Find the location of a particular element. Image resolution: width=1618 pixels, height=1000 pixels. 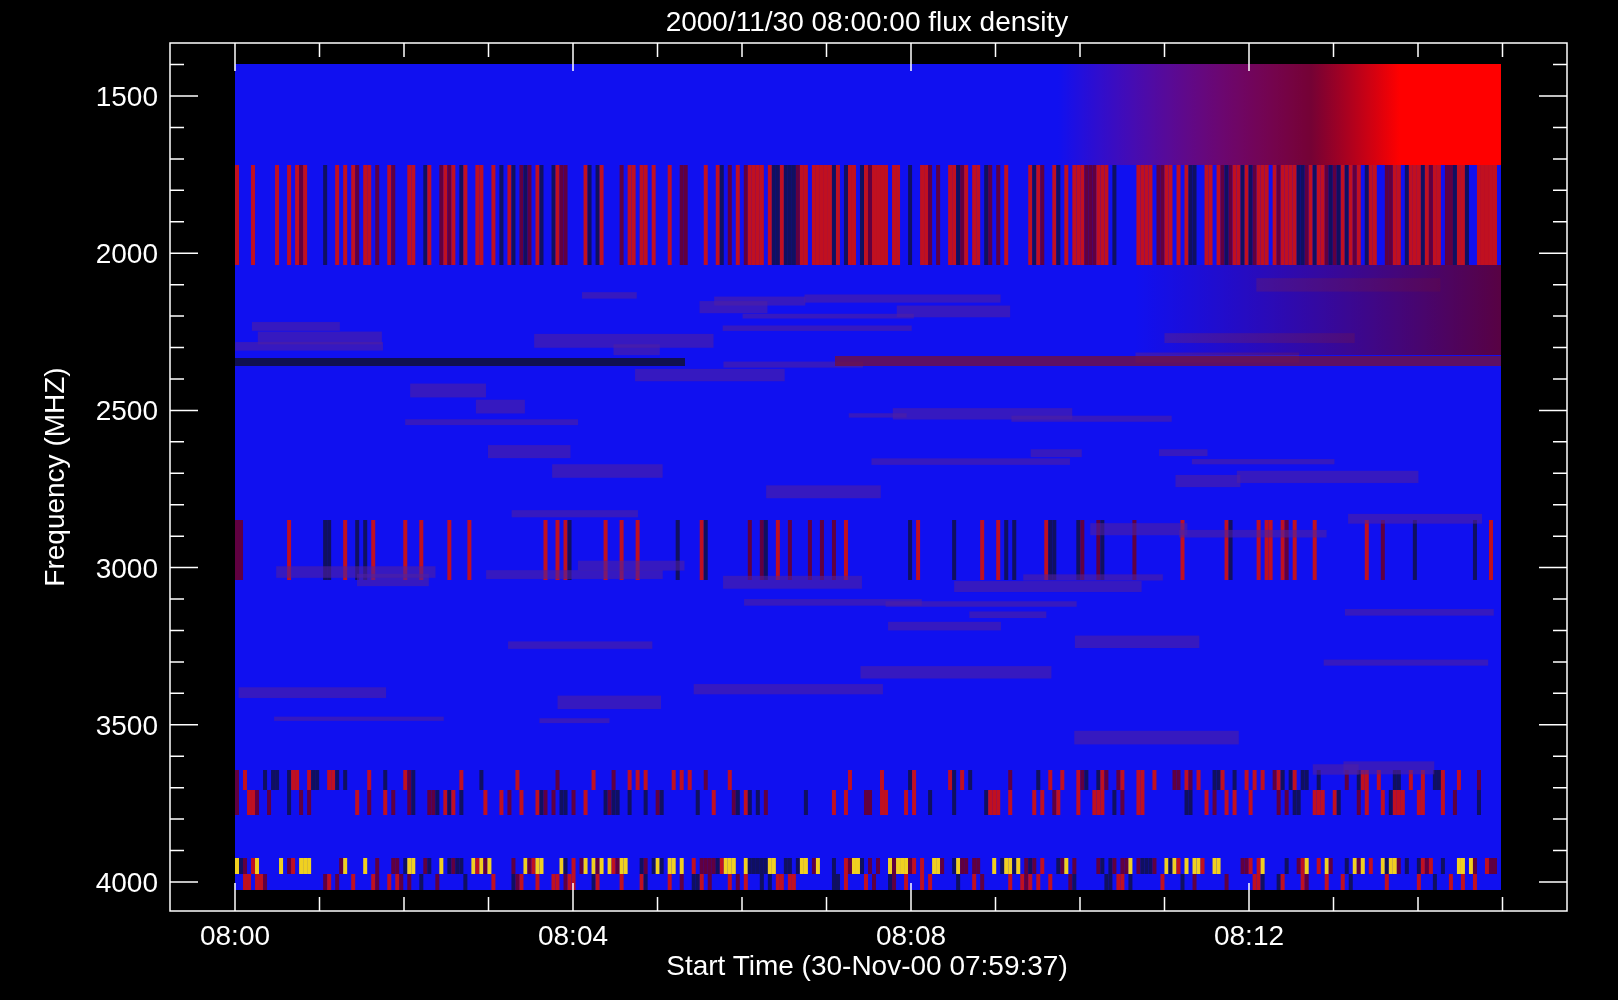

y-tick-label: 2000 is located at coordinates (126, 254).